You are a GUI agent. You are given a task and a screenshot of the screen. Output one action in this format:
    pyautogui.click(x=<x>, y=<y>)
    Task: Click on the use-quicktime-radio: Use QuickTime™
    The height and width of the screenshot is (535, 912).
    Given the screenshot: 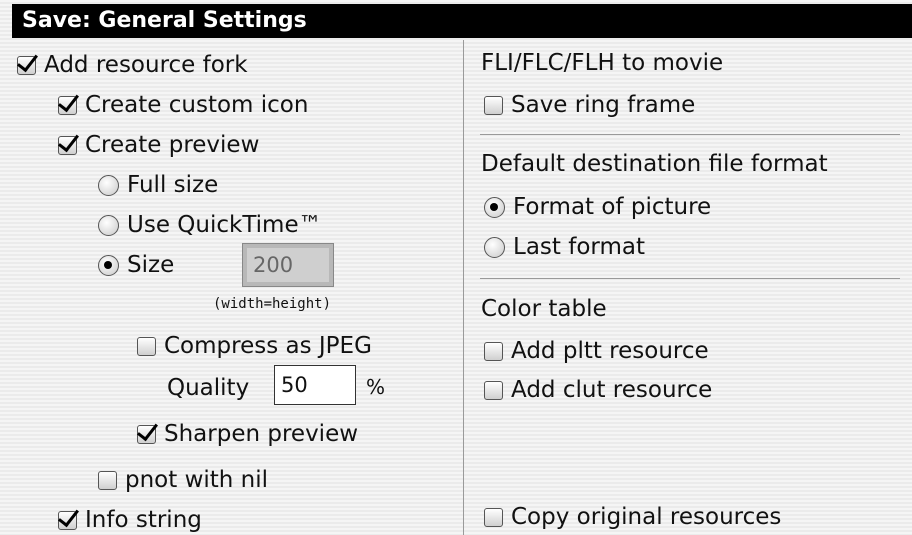 What is the action you would take?
    pyautogui.click(x=210, y=225)
    